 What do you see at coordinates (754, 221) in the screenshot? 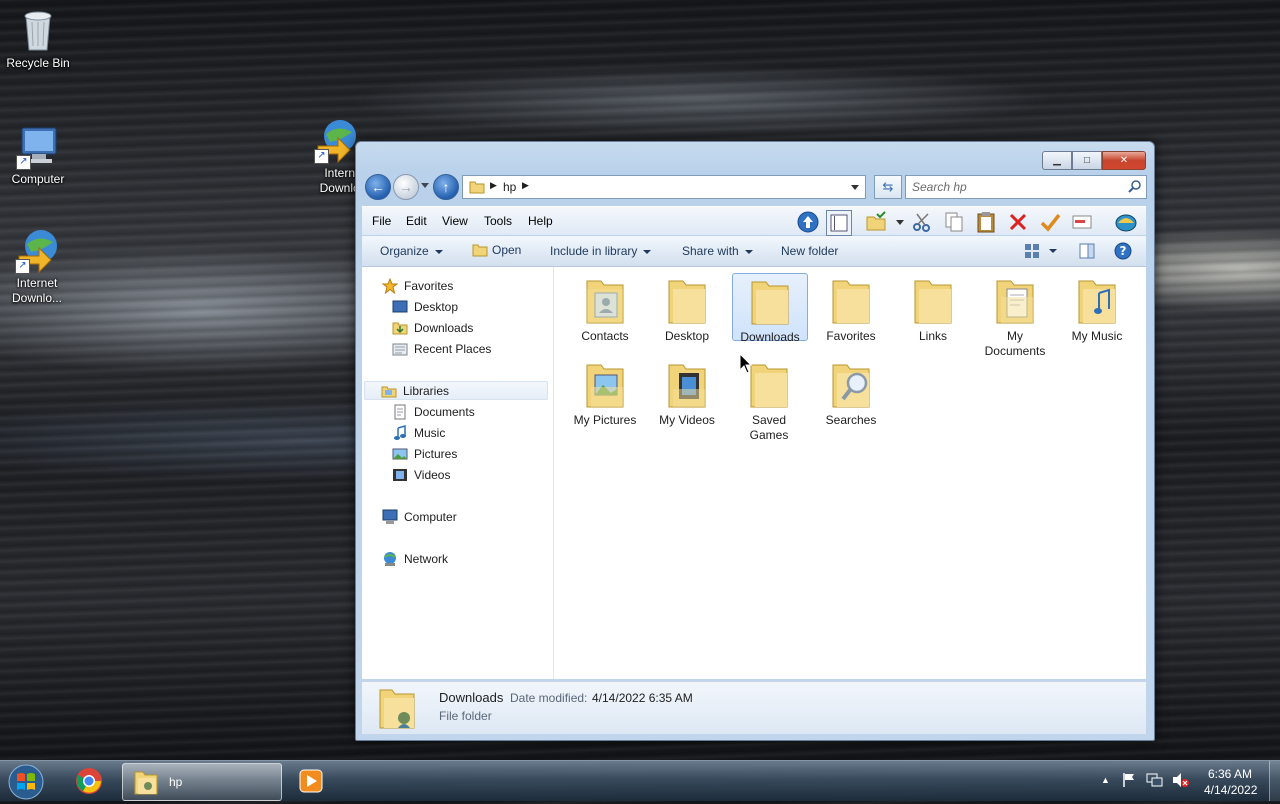
I see `menu-bar: File Edit View Tools Help` at bounding box center [754, 221].